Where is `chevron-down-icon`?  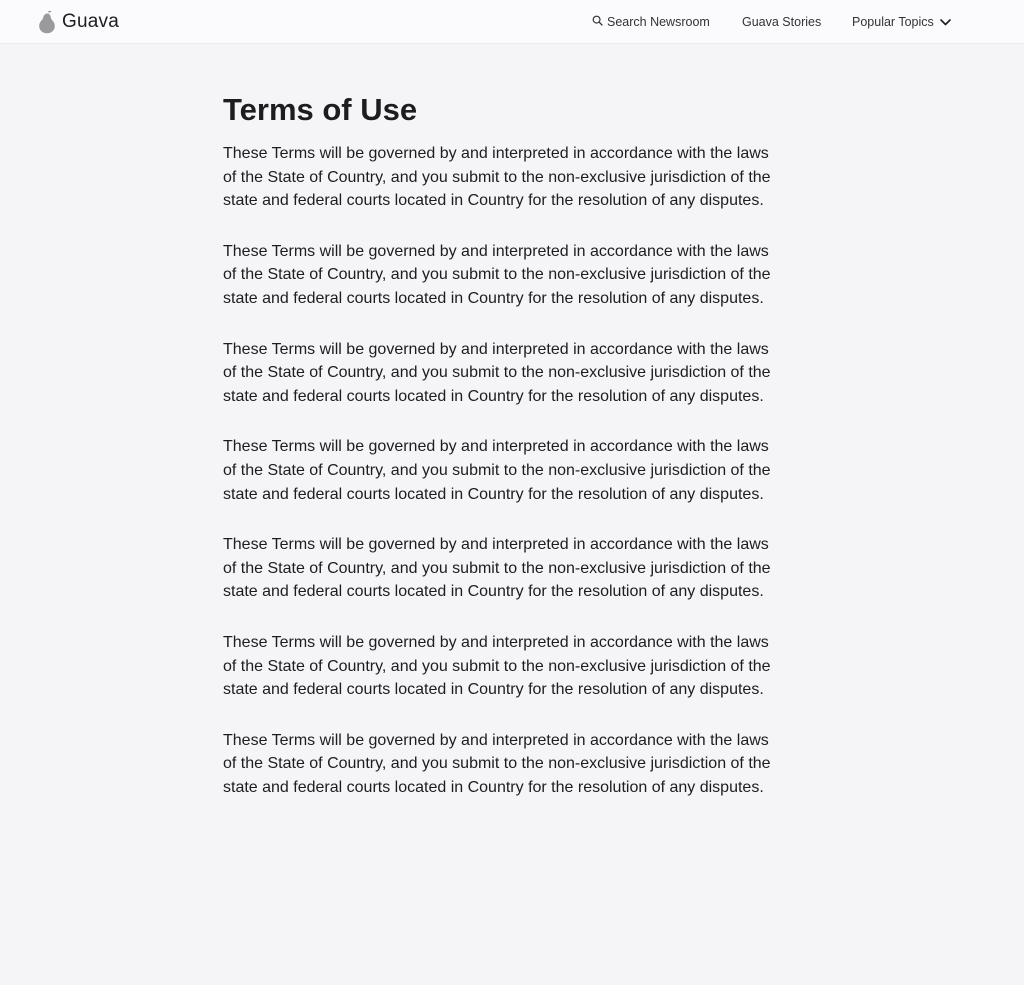
chevron-down-icon is located at coordinates (945, 22).